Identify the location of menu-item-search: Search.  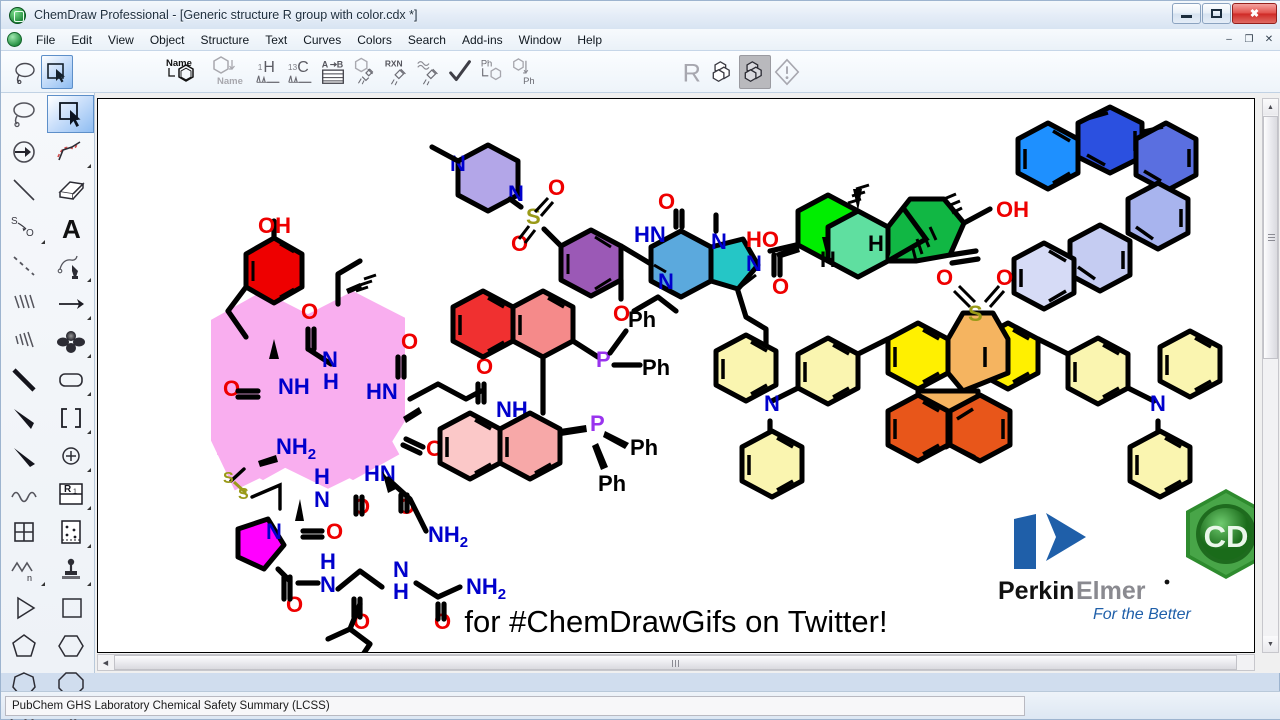
(427, 40).